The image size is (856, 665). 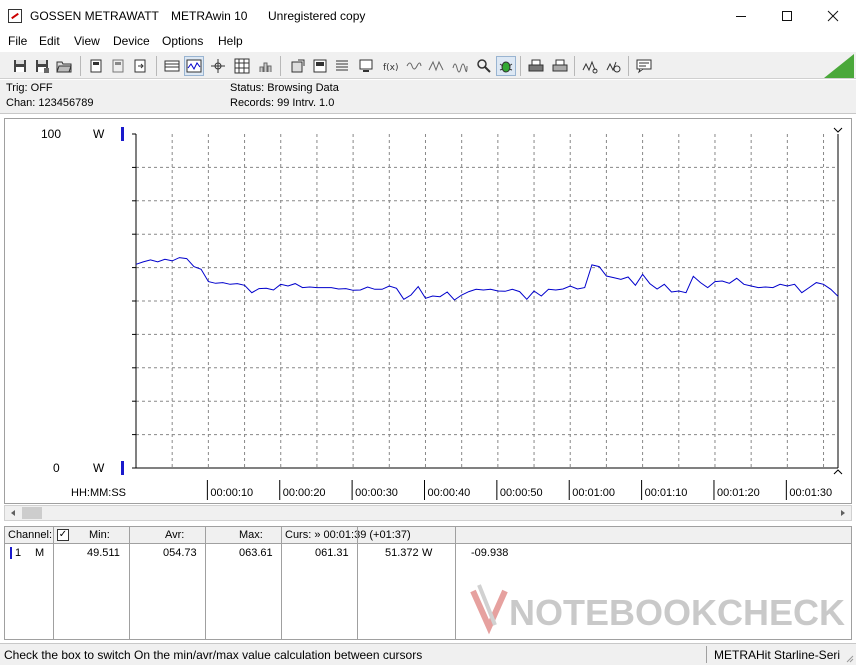 What do you see at coordinates (231, 493) in the screenshot?
I see `x-tick-label: 00:00:10` at bounding box center [231, 493].